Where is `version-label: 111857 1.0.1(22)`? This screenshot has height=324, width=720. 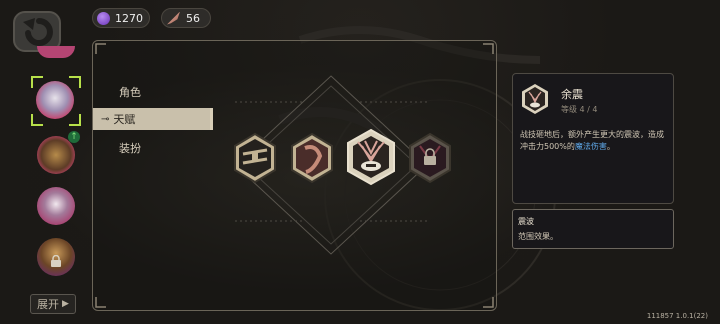 version-label: 111857 1.0.1(22) is located at coordinates (677, 316).